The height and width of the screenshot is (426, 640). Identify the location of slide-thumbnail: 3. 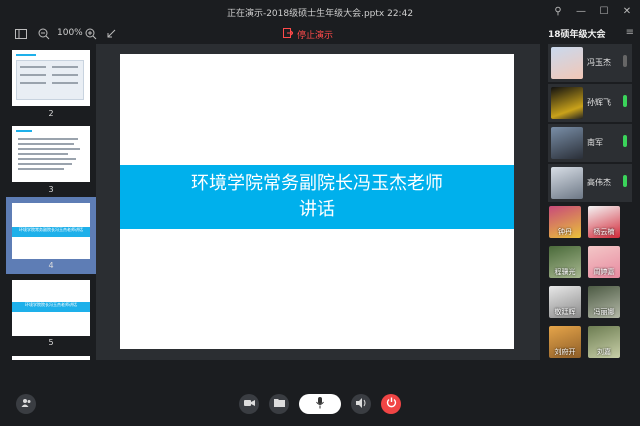
(51, 158).